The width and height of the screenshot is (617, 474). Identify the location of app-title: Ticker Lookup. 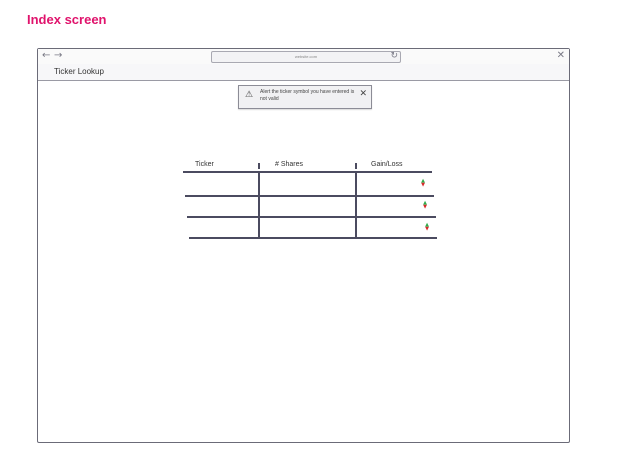
(79, 71).